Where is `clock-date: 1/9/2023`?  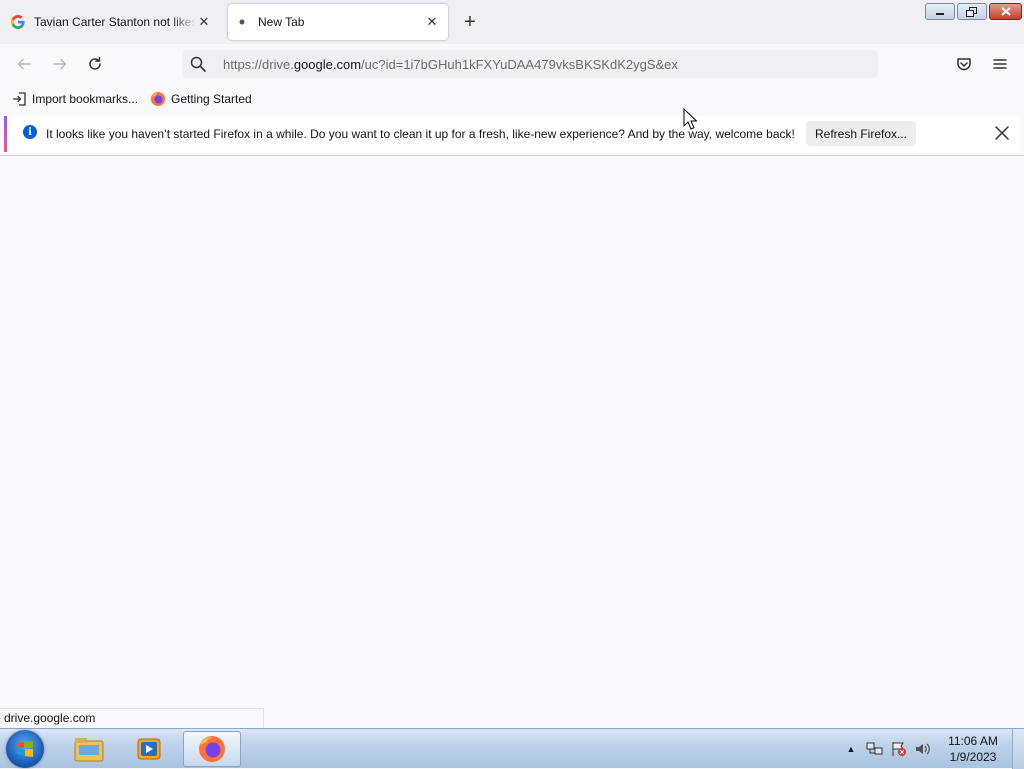
clock-date: 1/9/2023 is located at coordinates (973, 757).